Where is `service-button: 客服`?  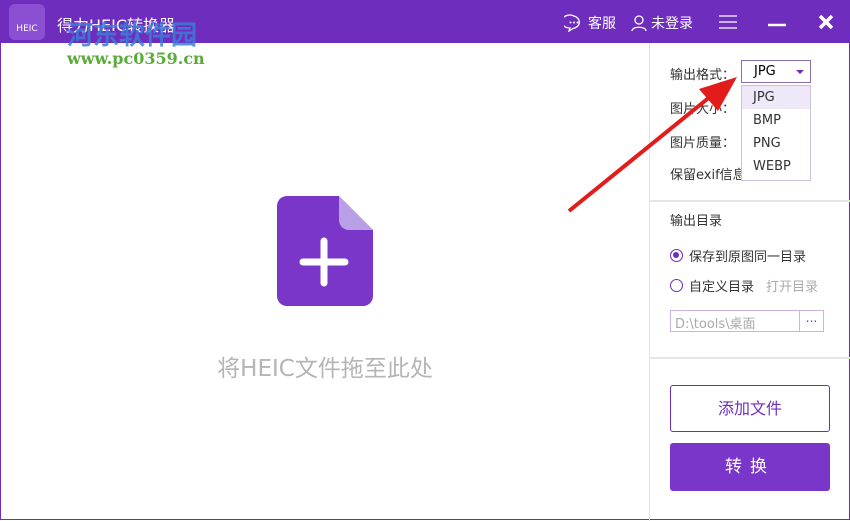 service-button: 客服 is located at coordinates (590, 23).